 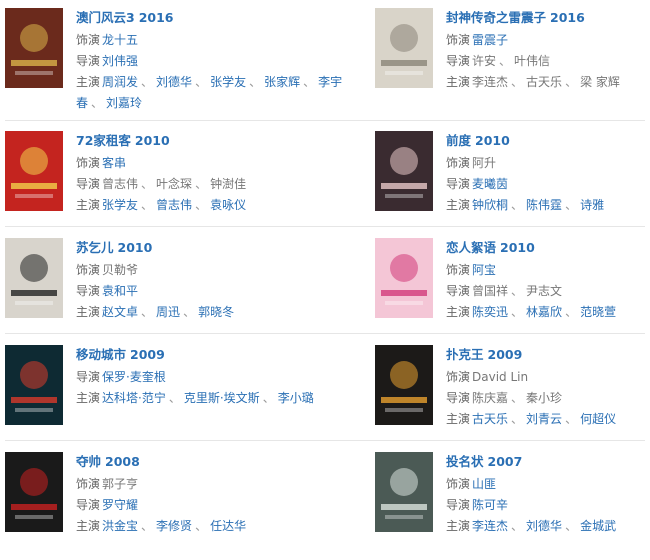 What do you see at coordinates (296, 398) in the screenshot?
I see `person-link: 李小璐` at bounding box center [296, 398].